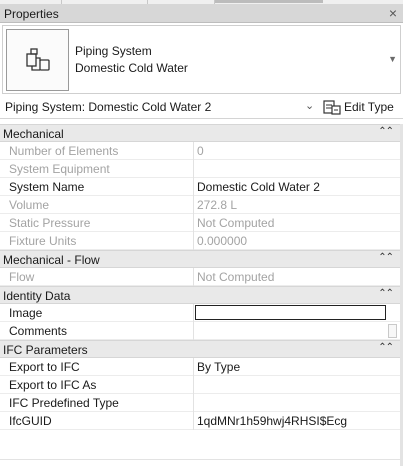 Image resolution: width=403 pixels, height=466 pixels. What do you see at coordinates (113, 51) in the screenshot?
I see `type-family-label: Piping System` at bounding box center [113, 51].